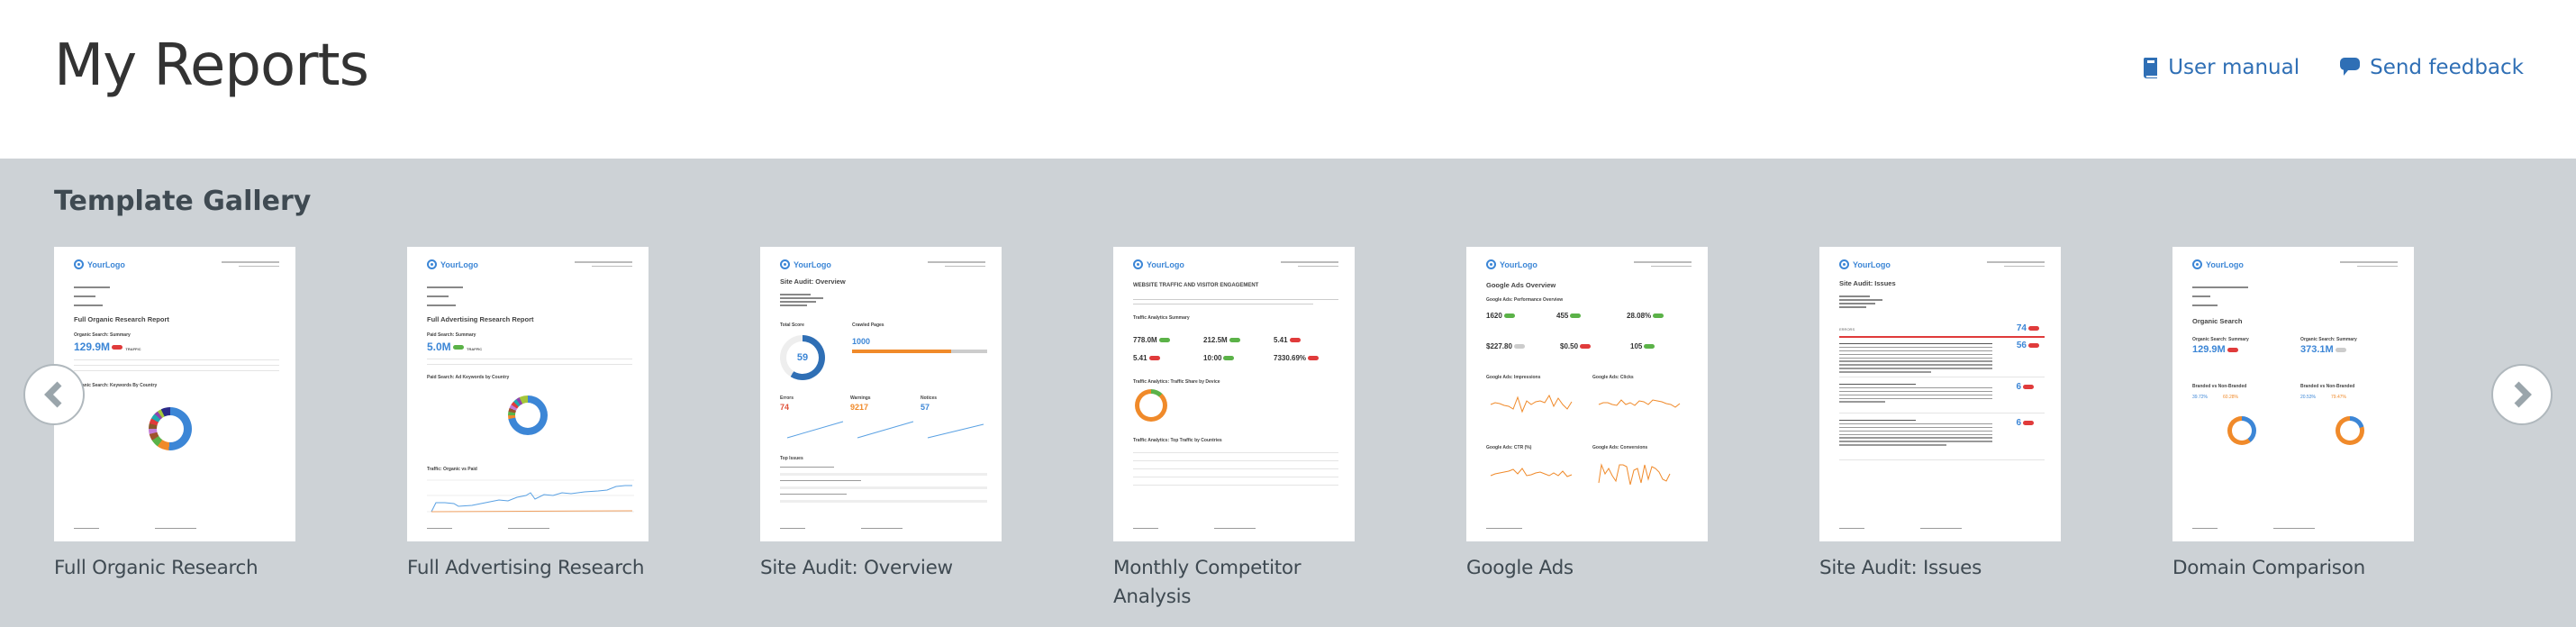  I want to click on template-label: Google Ads, so click(1587, 568).